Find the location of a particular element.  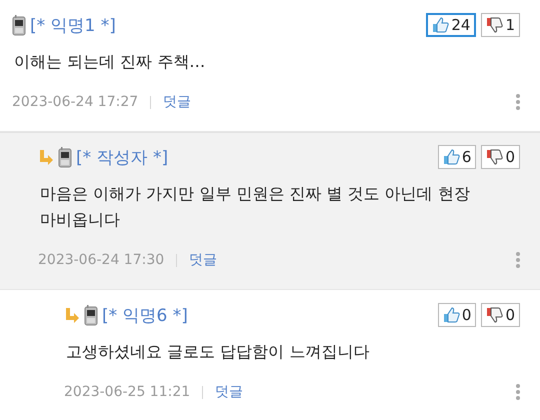

comment-date: 2023-06-24 17:30 is located at coordinates (101, 260).